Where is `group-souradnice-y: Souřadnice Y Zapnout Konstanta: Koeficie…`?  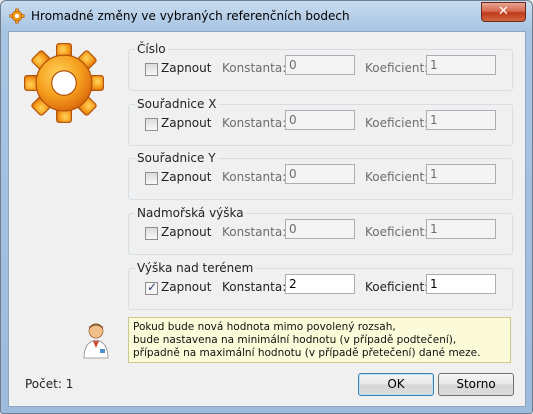
group-souradnice-y: Souřadnice Y Zapnout Konstanta: Koeficie… is located at coordinates (320, 175).